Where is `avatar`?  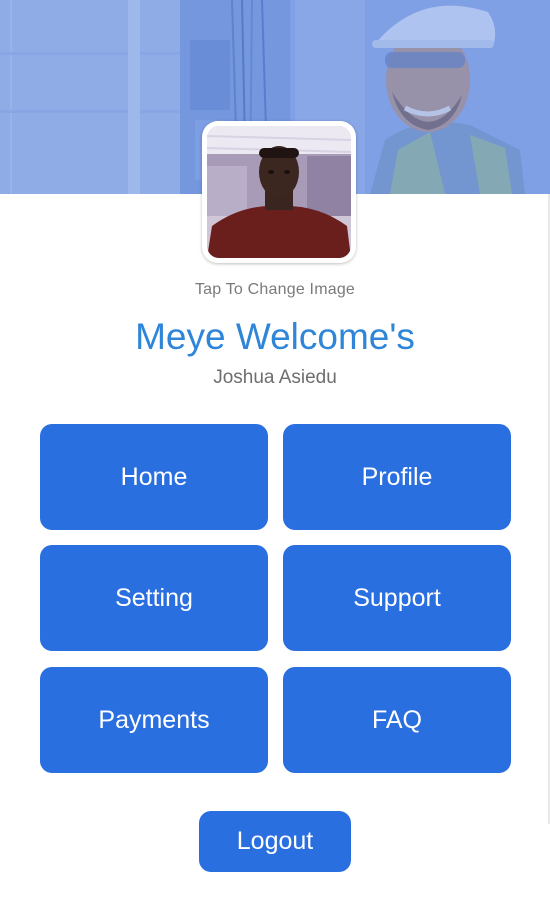
avatar is located at coordinates (279, 192).